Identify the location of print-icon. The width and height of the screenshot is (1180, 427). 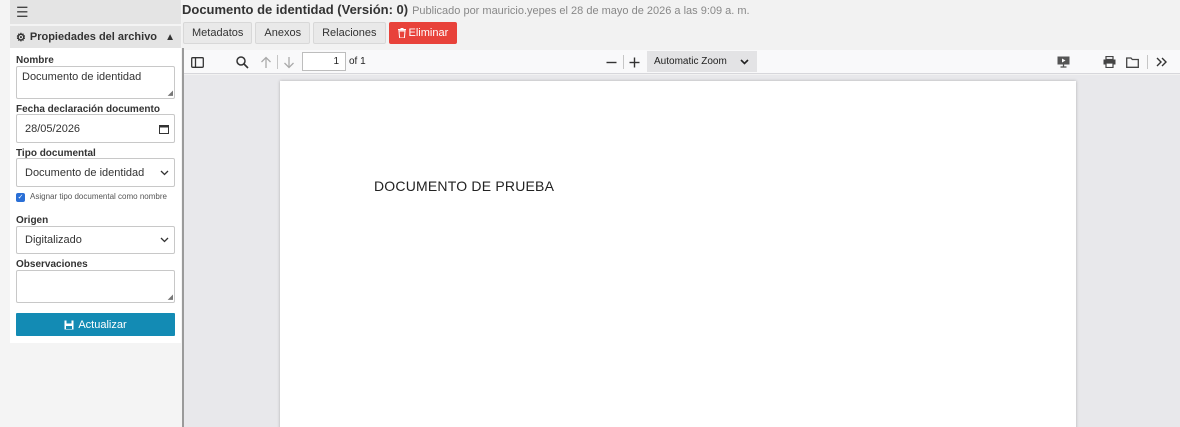
(1109, 62).